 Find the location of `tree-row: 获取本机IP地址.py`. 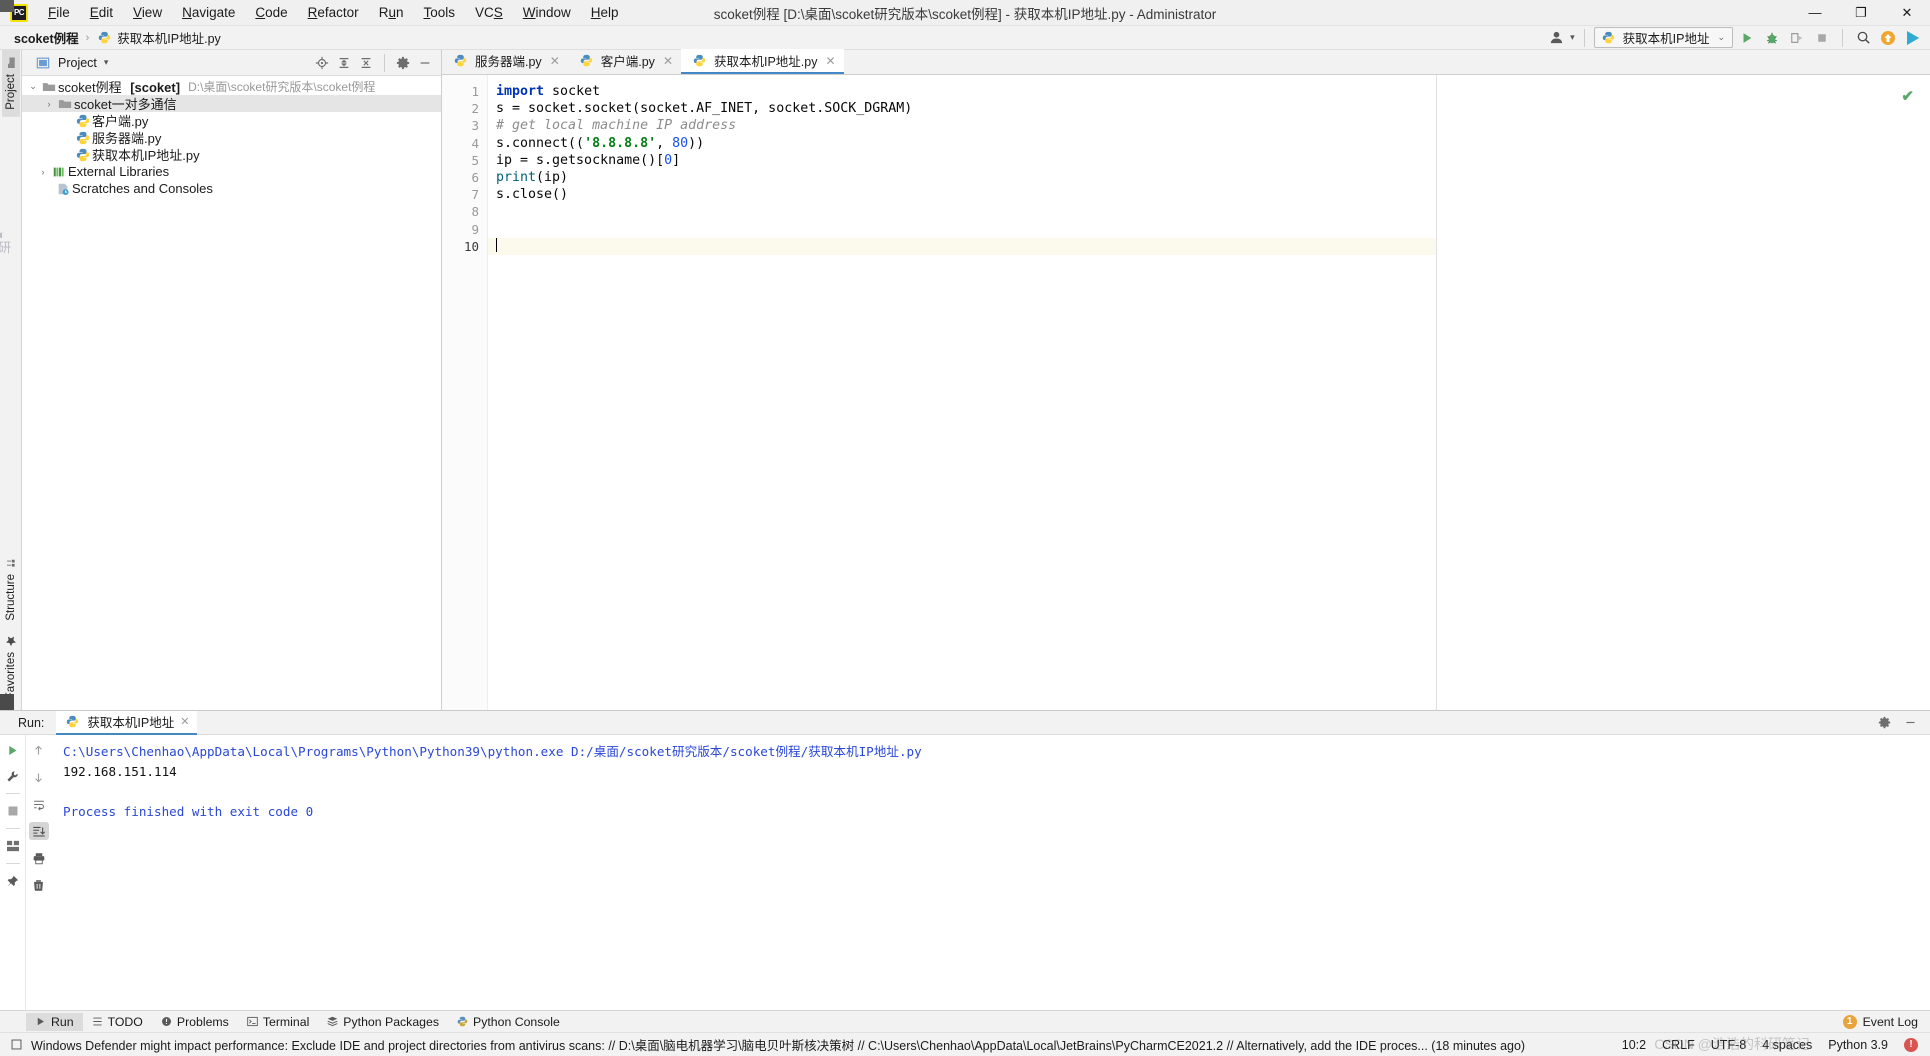

tree-row: 获取本机IP地址.py is located at coordinates (231, 154).